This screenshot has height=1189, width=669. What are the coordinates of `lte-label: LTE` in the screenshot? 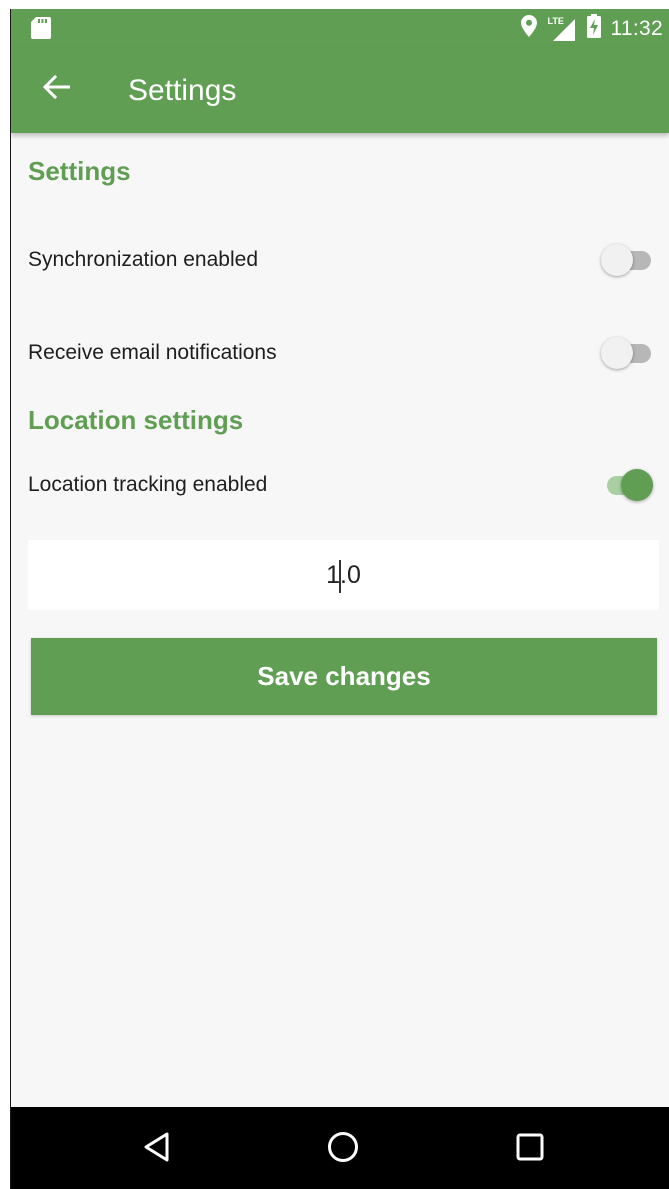 It's located at (555, 20).